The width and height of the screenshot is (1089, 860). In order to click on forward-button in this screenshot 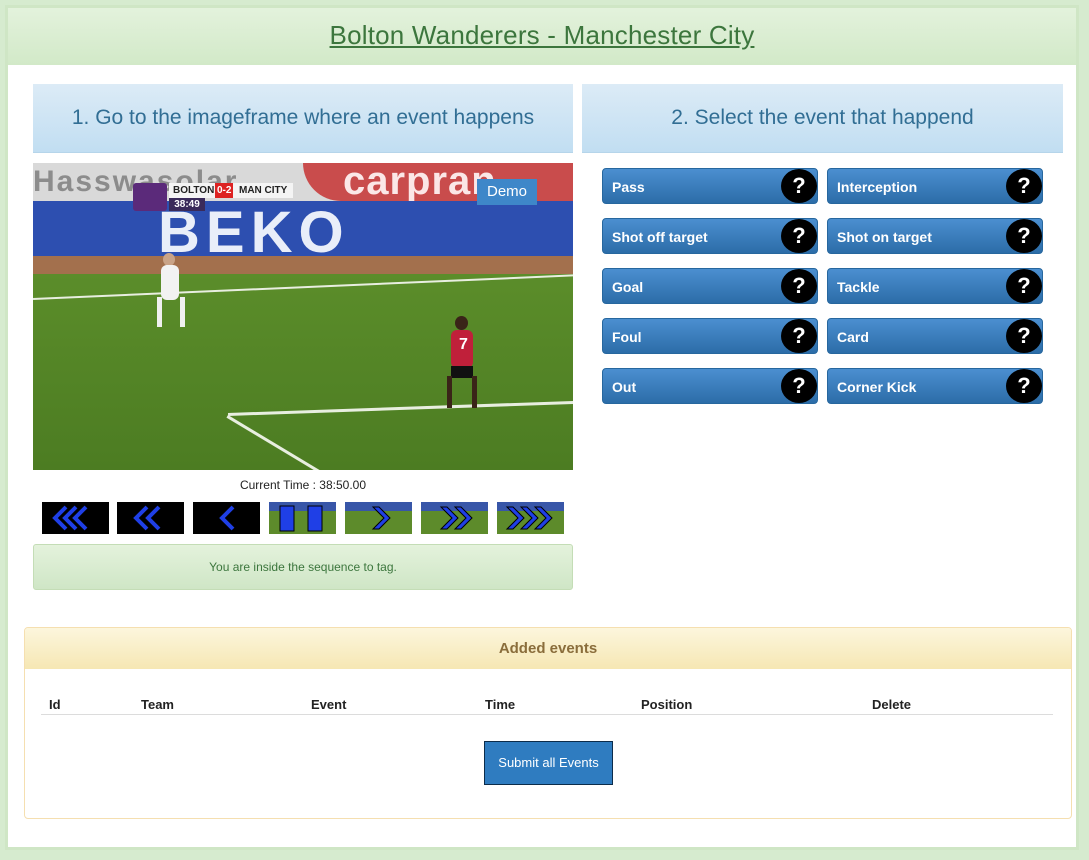, I will do `click(454, 518)`.